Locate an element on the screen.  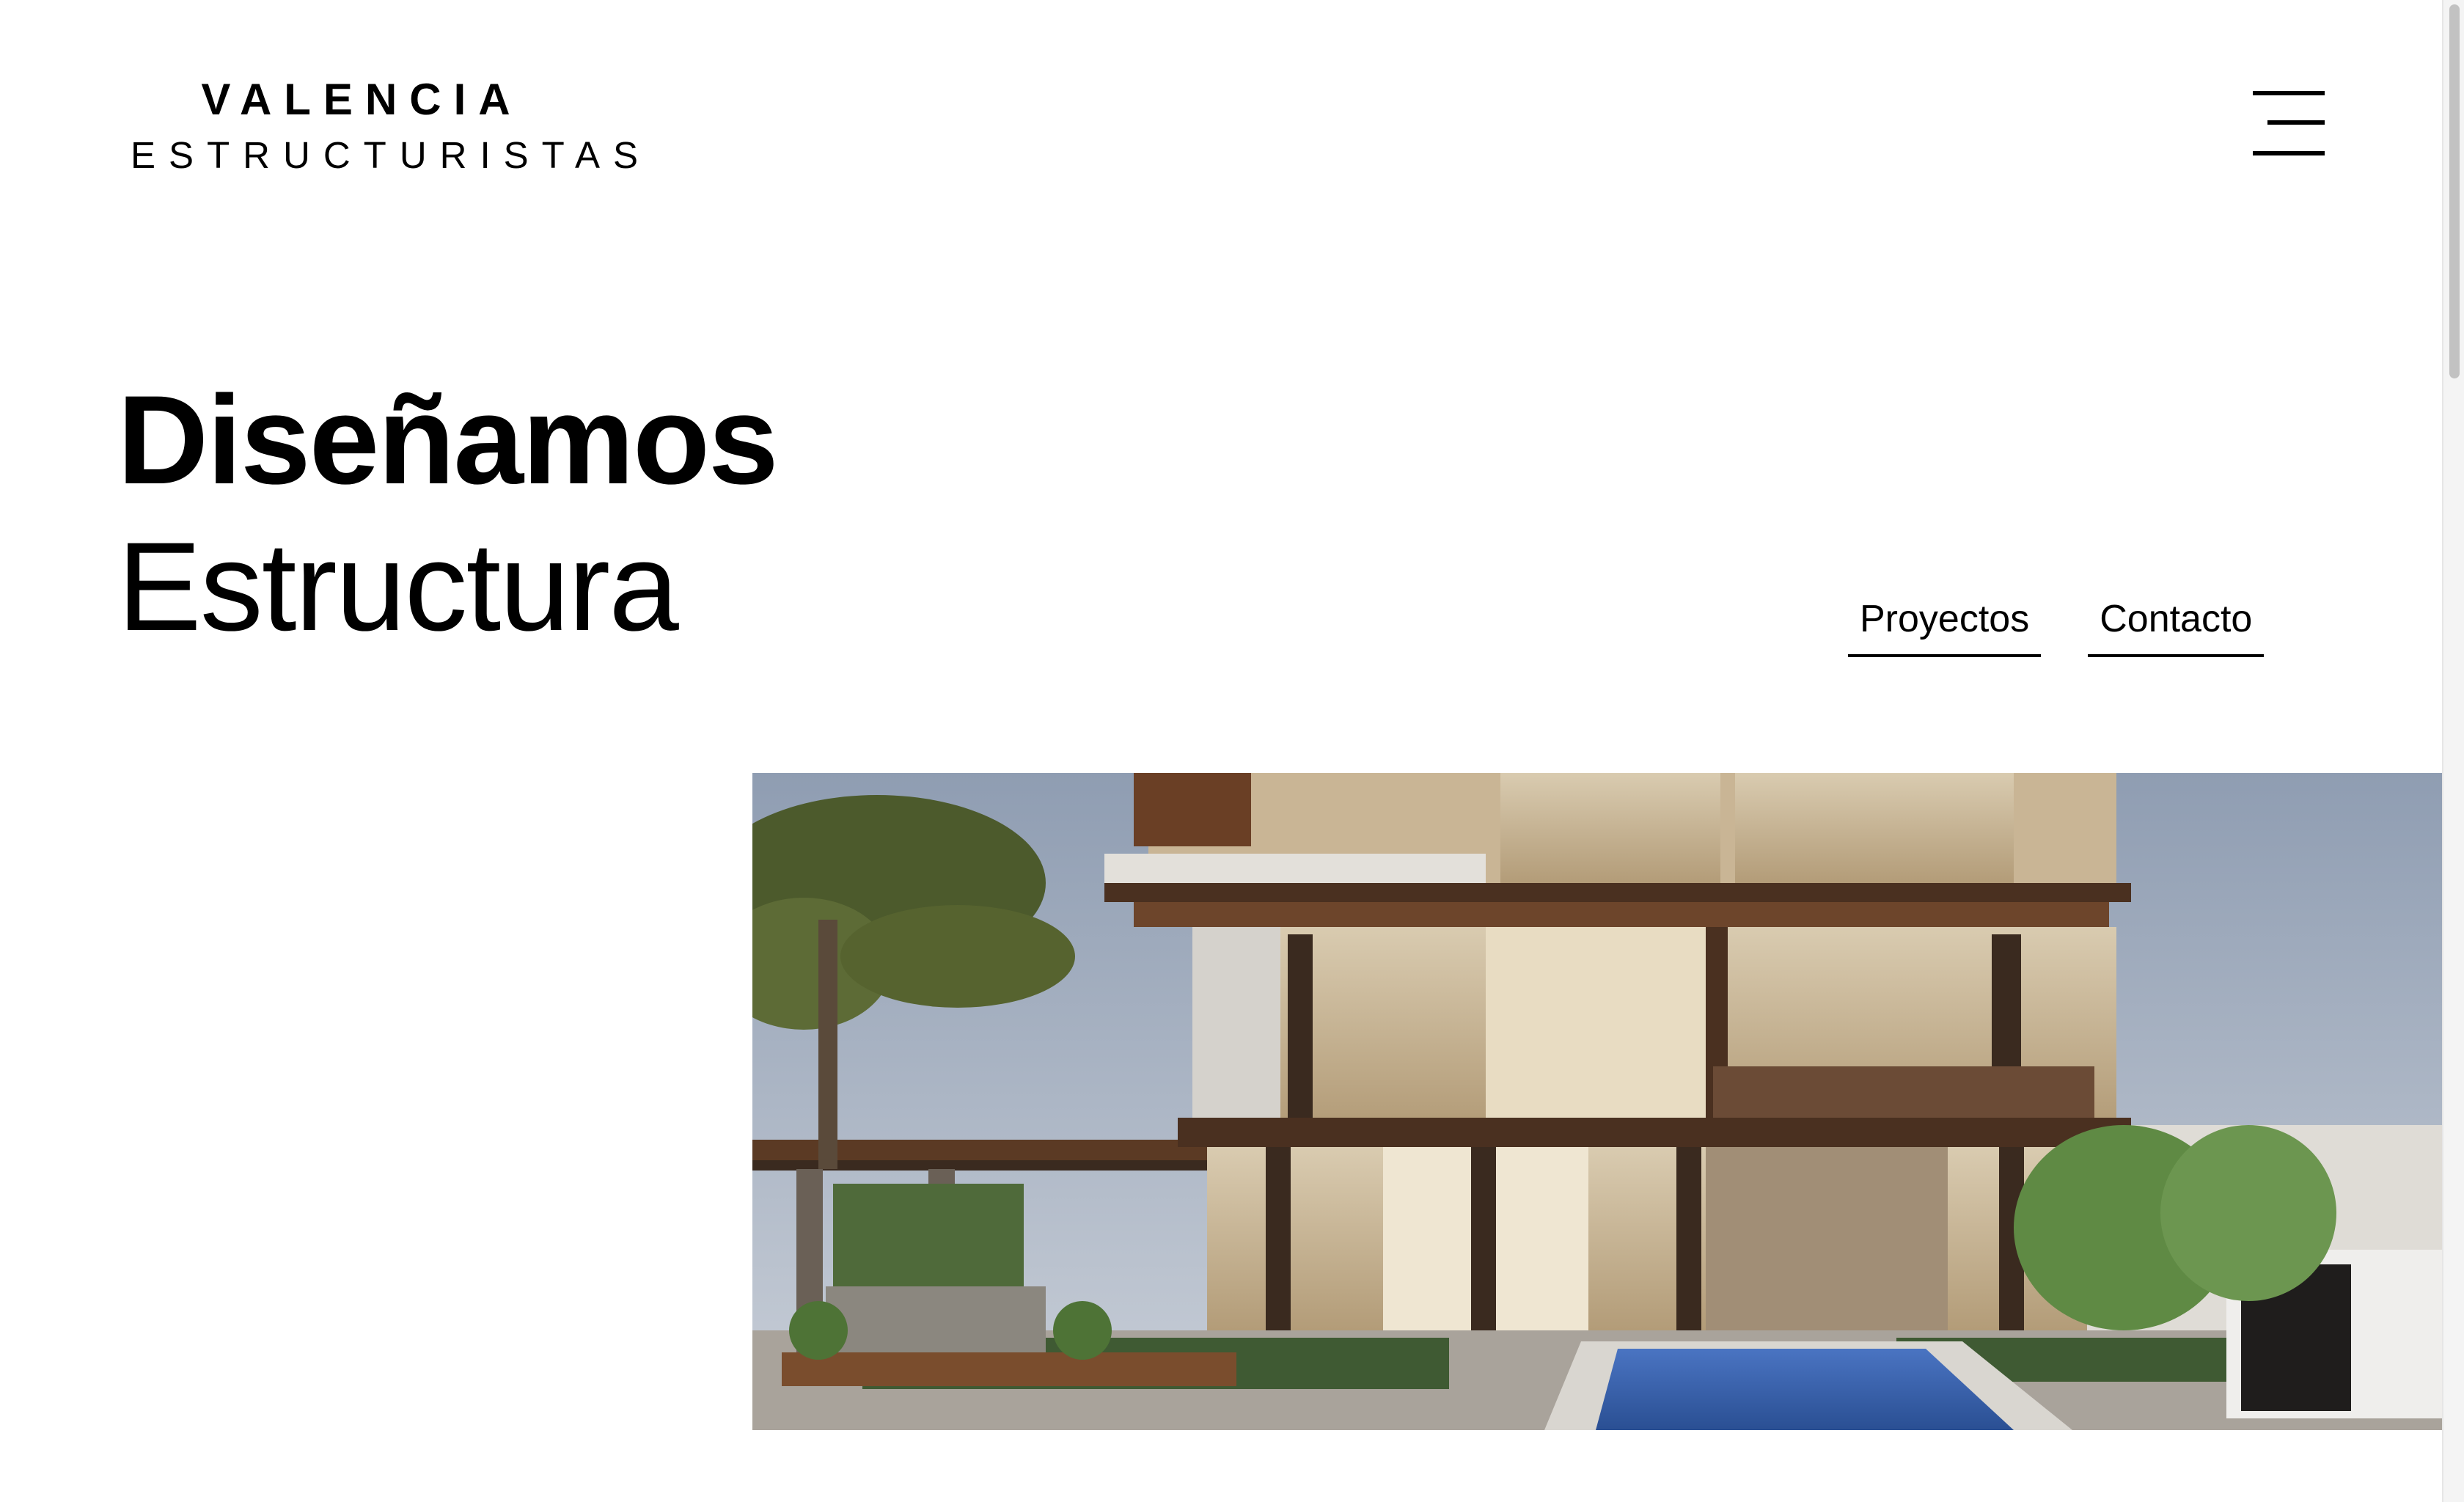
brand-logo: VALENCIA ESTRUCTURISTAS is located at coordinates (384, 128).